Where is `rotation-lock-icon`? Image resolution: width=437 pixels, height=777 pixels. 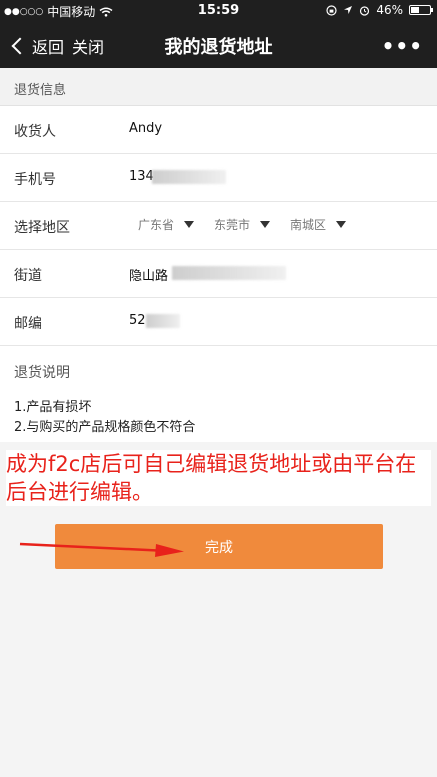
rotation-lock-icon is located at coordinates (331, 10).